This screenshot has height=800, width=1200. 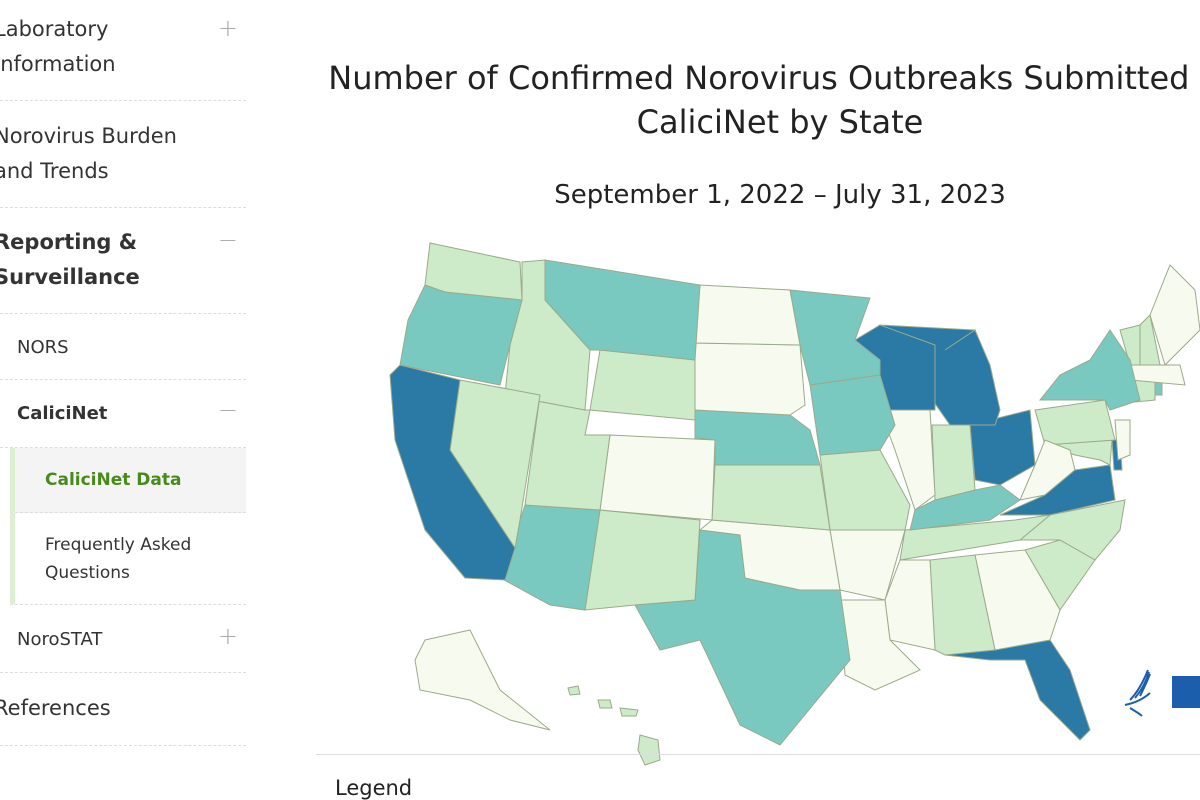 I want to click on state-fl, so click(x=1017, y=690).